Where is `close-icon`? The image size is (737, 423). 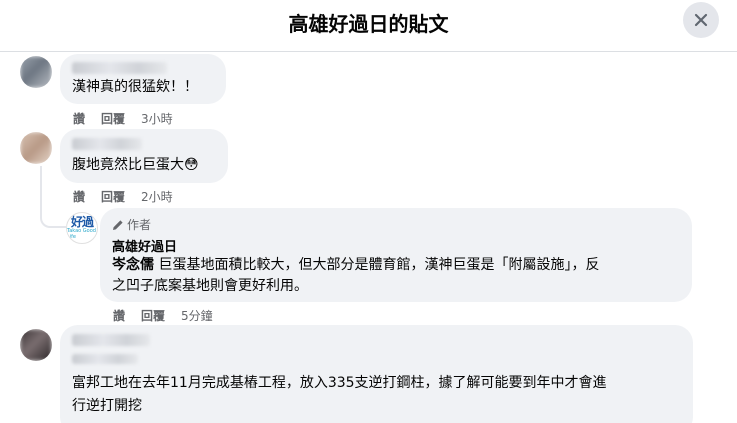
close-icon is located at coordinates (701, 20).